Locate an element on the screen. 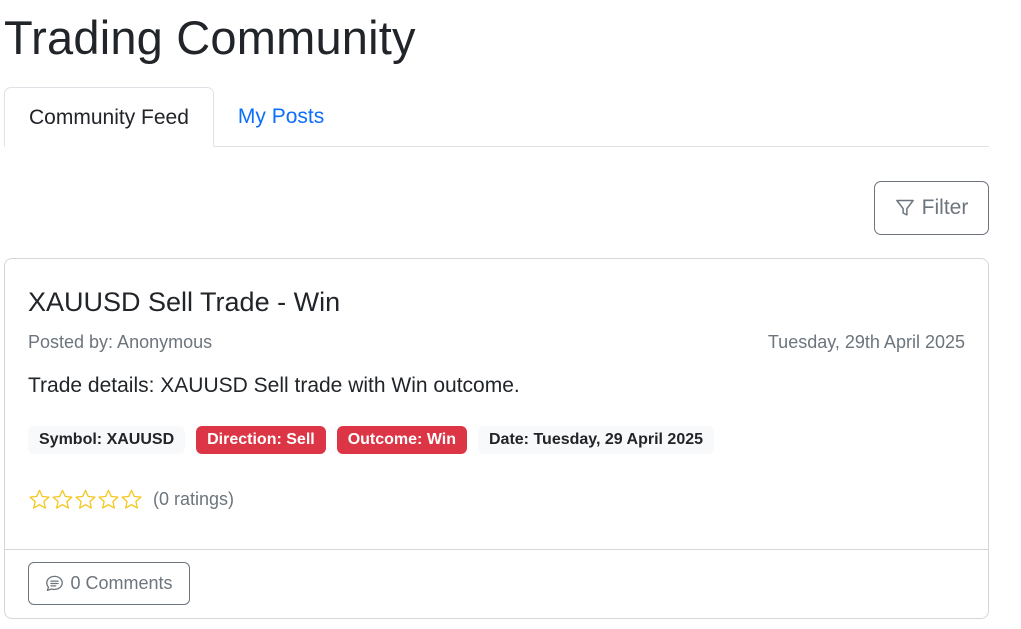 This screenshot has width=1021, height=629. tab-community-feed: Community Feed is located at coordinates (109, 117).